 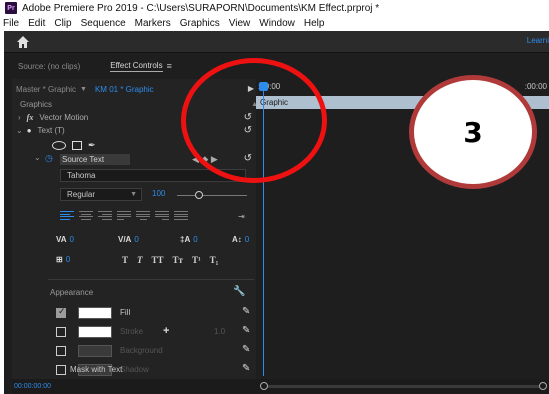 I want to click on menu-window: Window, so click(x=277, y=23).